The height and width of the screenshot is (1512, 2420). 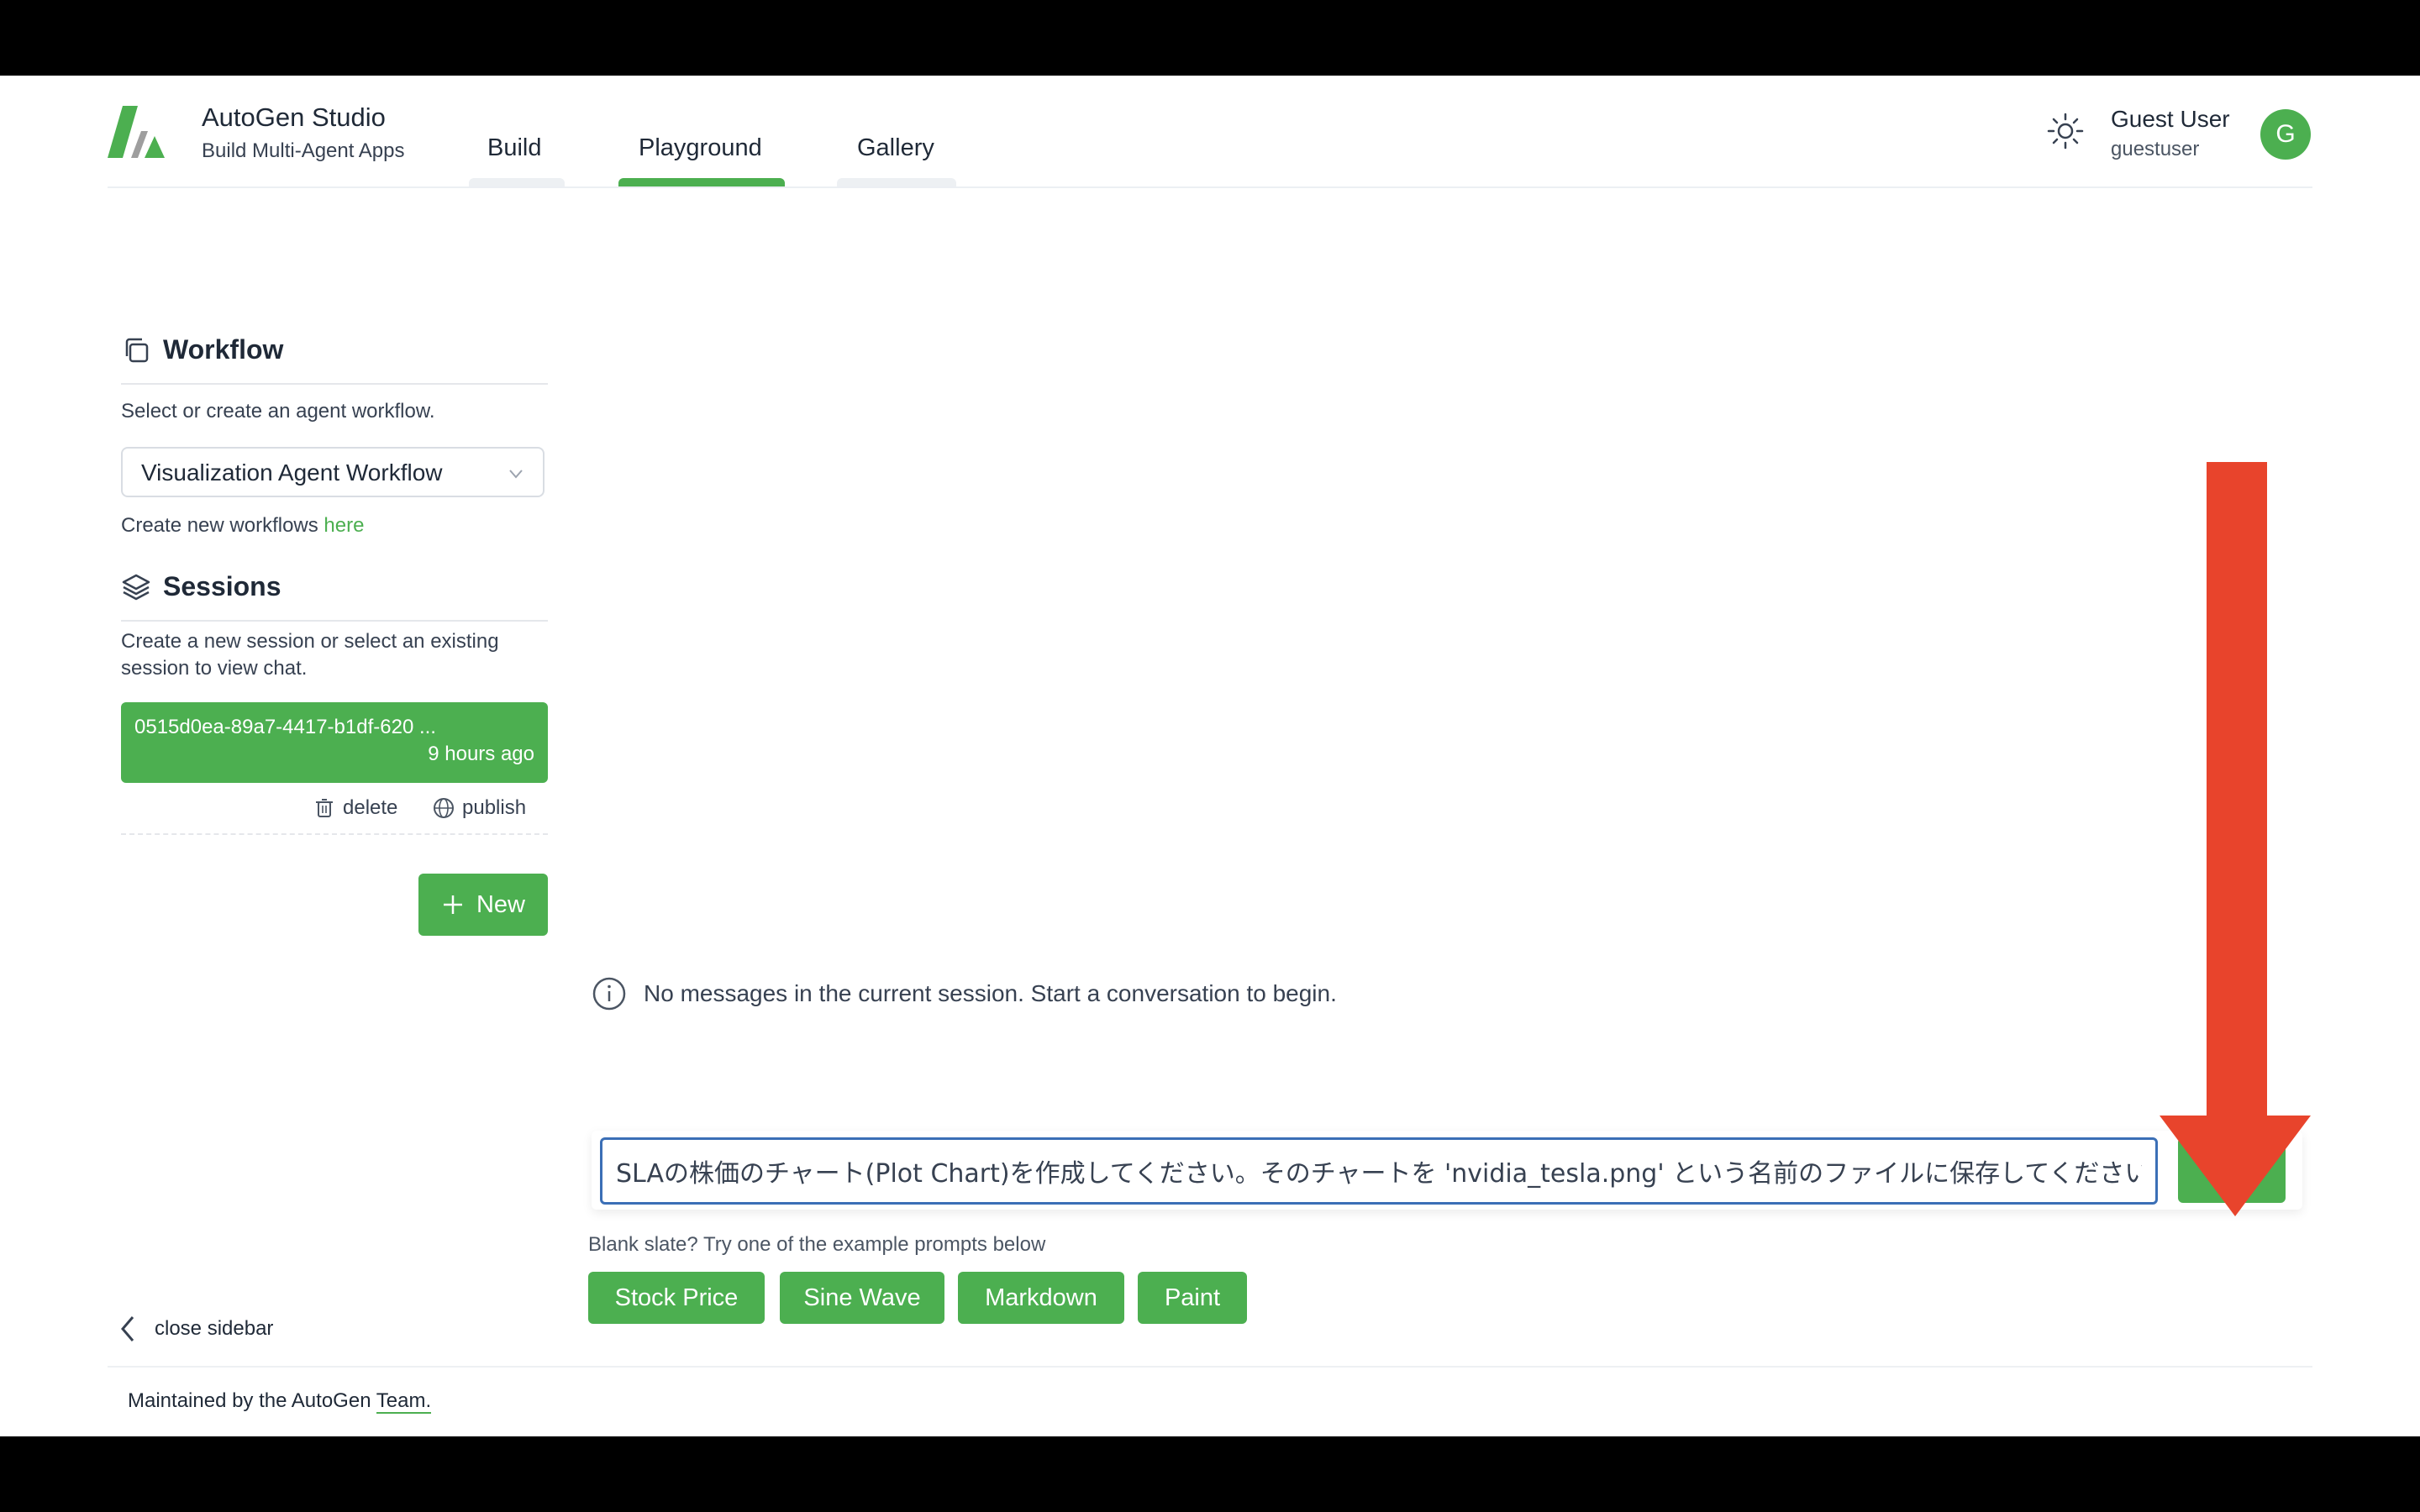 I want to click on tab-playground: Playground, so click(x=701, y=148).